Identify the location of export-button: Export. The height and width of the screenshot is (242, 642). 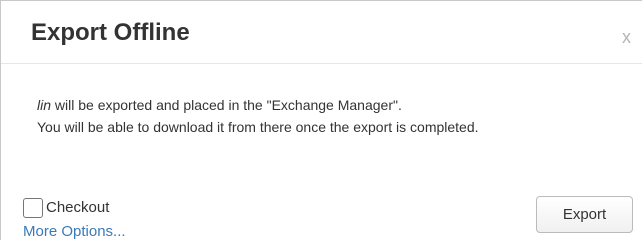
(584, 214).